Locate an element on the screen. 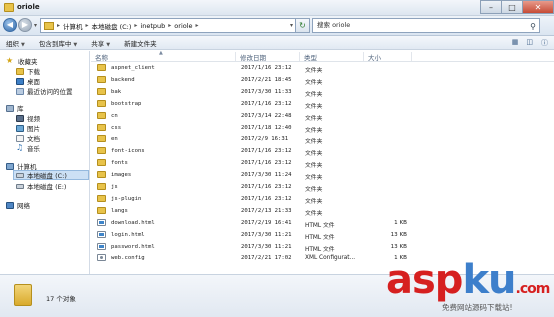  sidebar-item-desktop: 桌面 is located at coordinates (28, 81).